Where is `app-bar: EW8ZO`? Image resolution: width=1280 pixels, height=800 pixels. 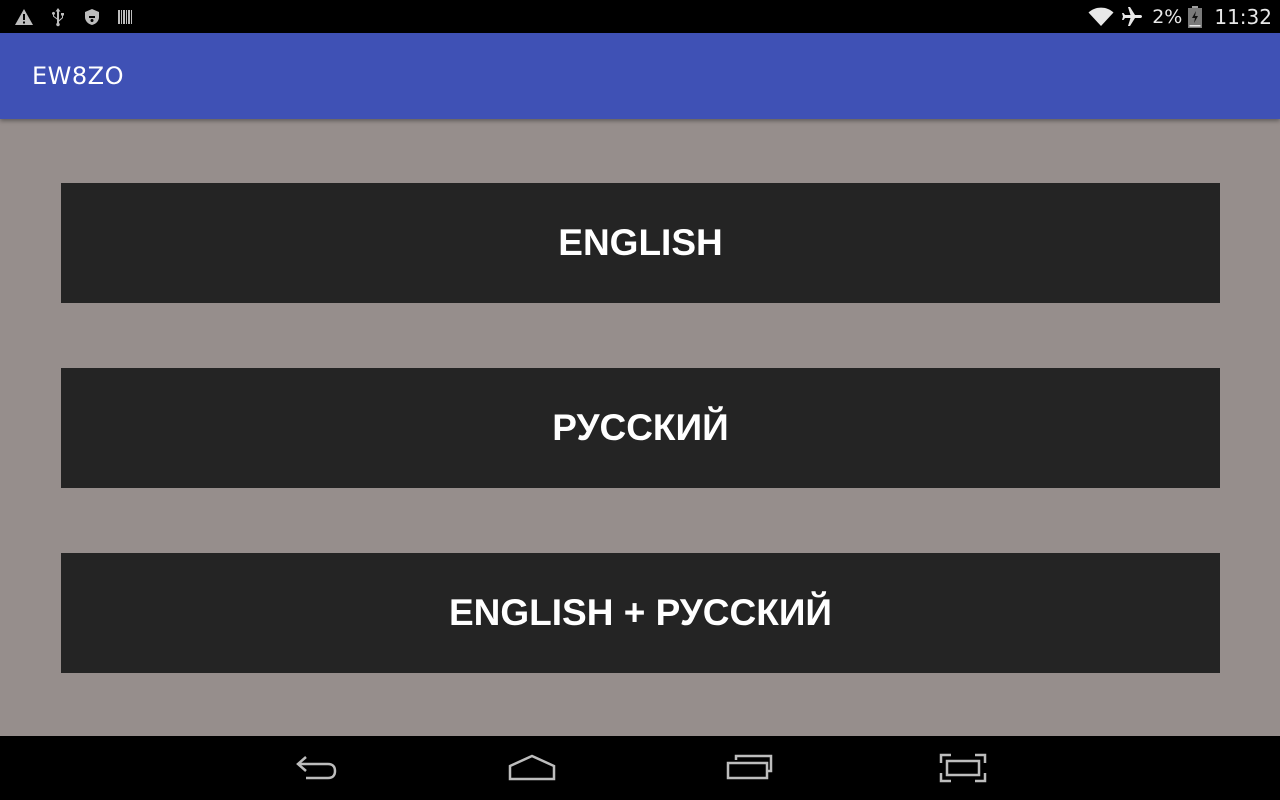
app-bar: EW8ZO is located at coordinates (640, 76).